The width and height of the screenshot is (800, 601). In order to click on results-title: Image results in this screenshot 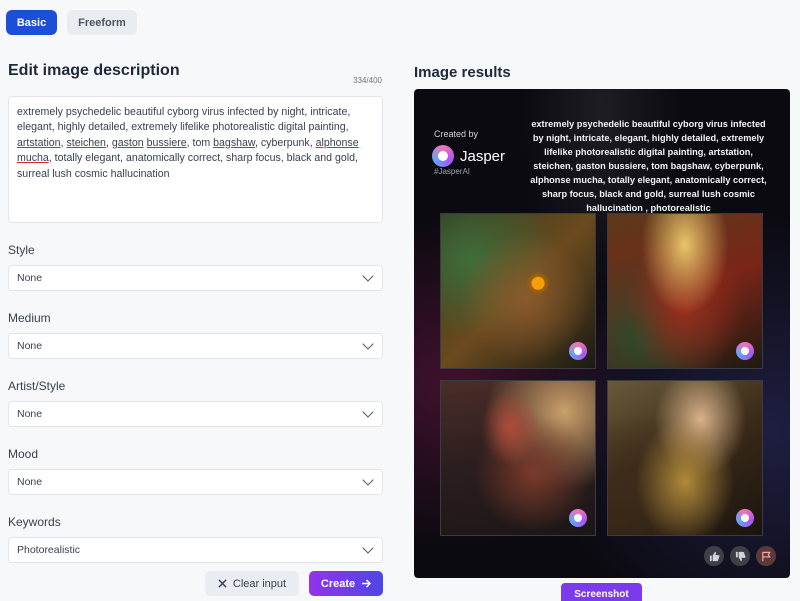, I will do `click(462, 72)`.